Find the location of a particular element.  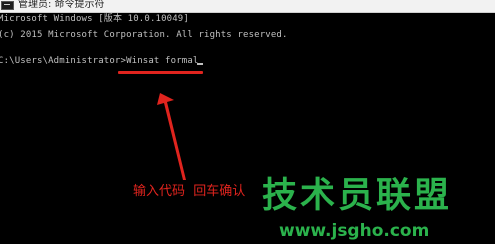

watermark-brand: 技术员联盟 is located at coordinates (357, 196).